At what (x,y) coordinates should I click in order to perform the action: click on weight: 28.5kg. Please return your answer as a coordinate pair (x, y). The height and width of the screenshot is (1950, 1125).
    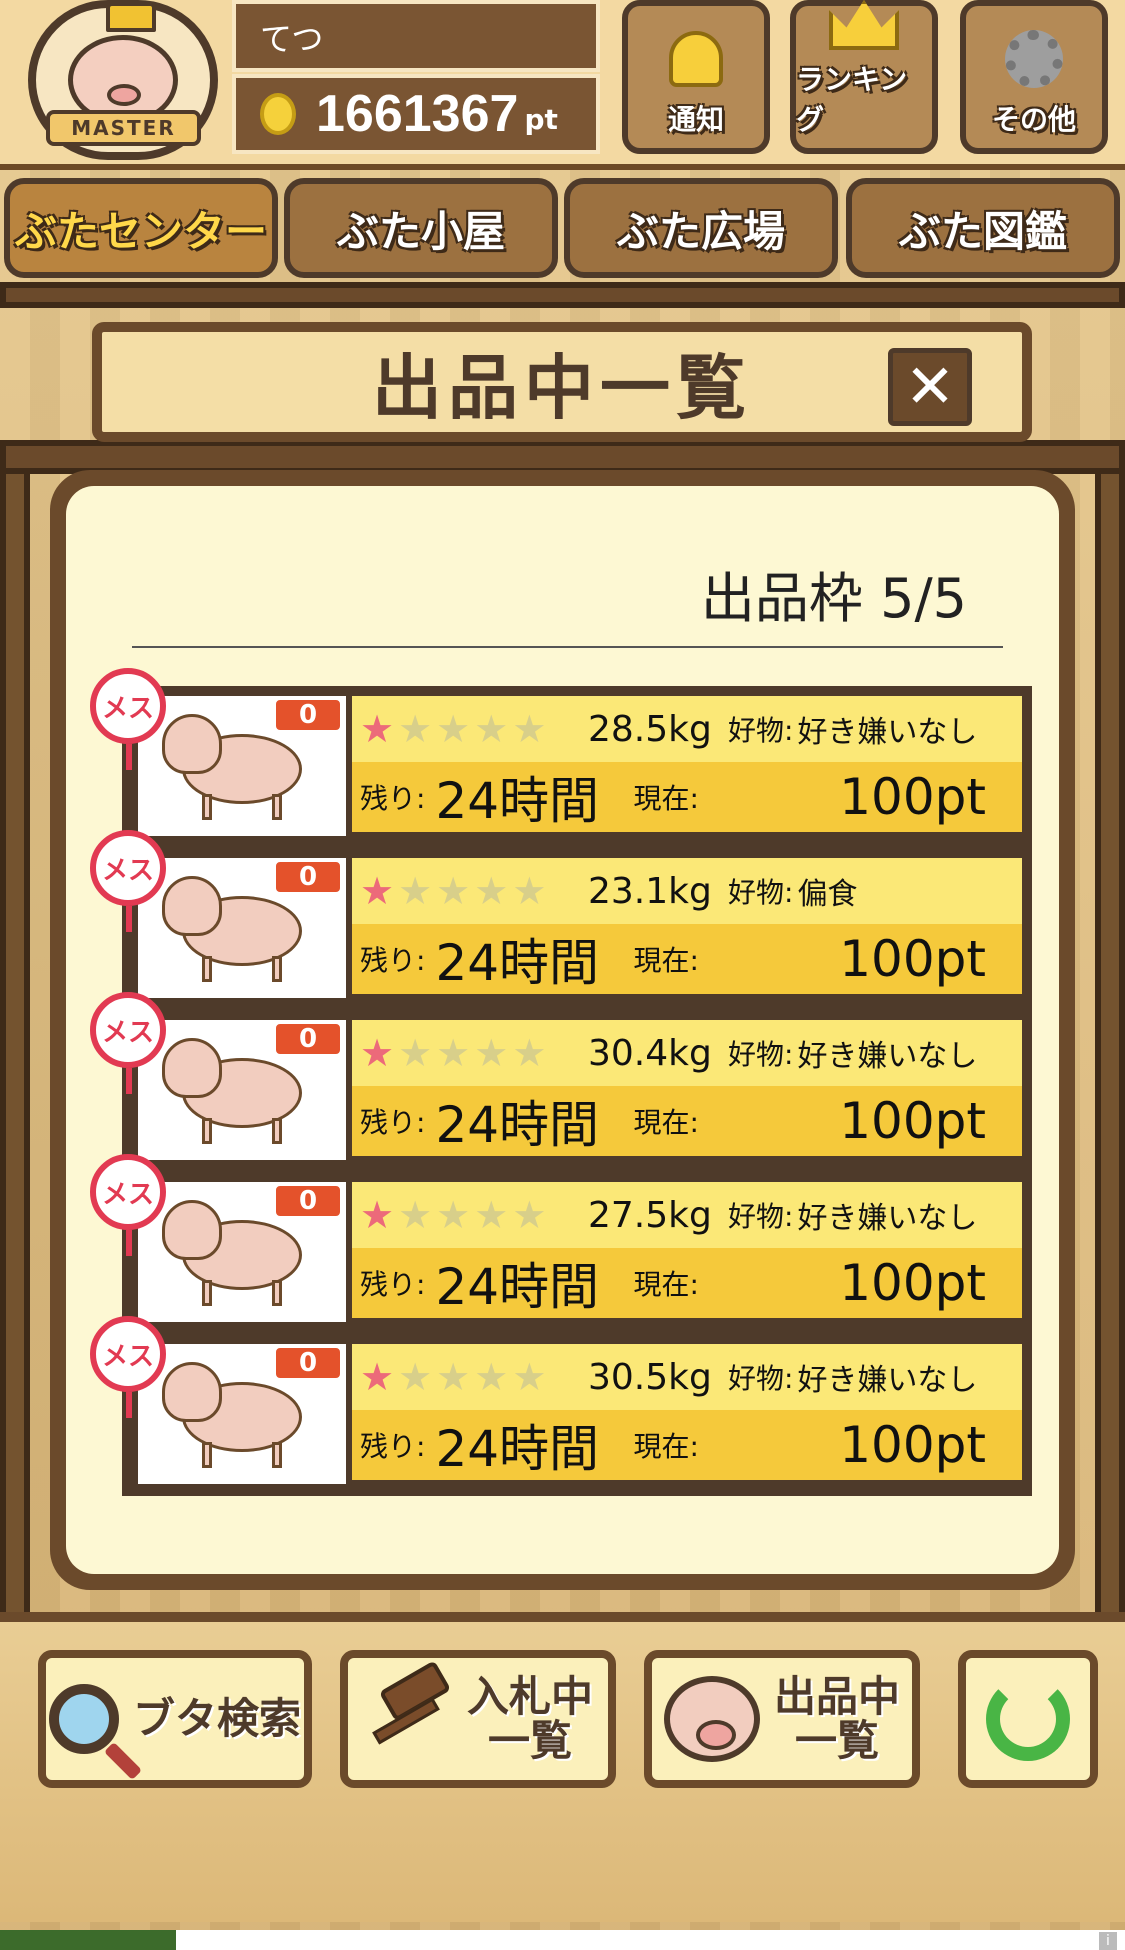
    Looking at the image, I should click on (650, 729).